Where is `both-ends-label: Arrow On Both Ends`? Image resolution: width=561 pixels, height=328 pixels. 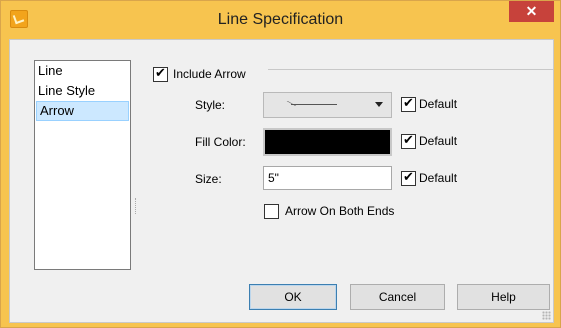 both-ends-label: Arrow On Both Ends is located at coordinates (340, 211).